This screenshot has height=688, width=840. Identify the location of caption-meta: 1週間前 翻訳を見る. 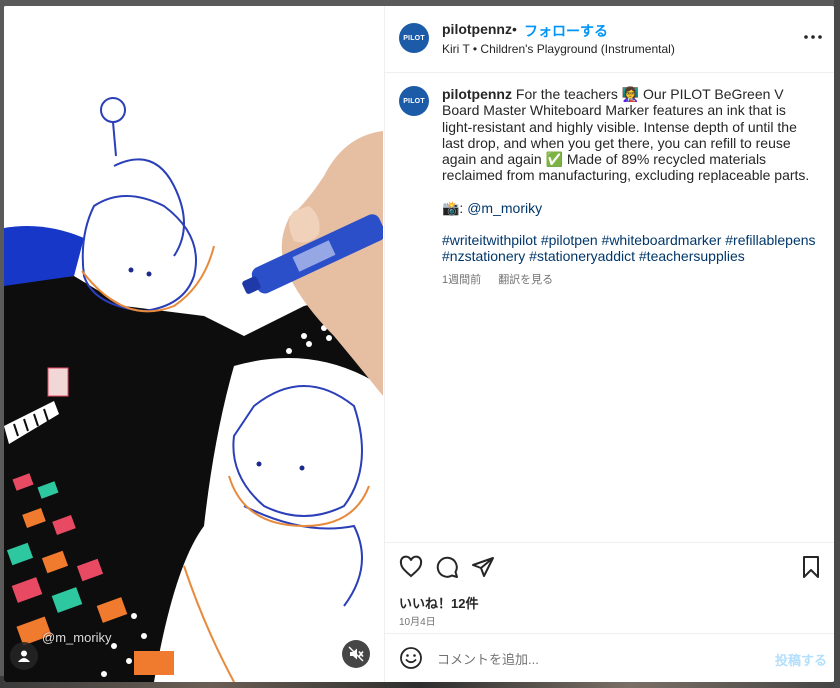
(504, 279).